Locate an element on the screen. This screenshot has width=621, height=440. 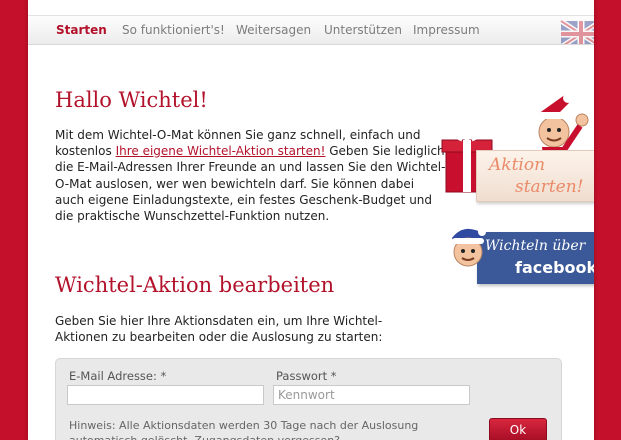
nav-item-weitersagen: Weitersagen is located at coordinates (273, 30).